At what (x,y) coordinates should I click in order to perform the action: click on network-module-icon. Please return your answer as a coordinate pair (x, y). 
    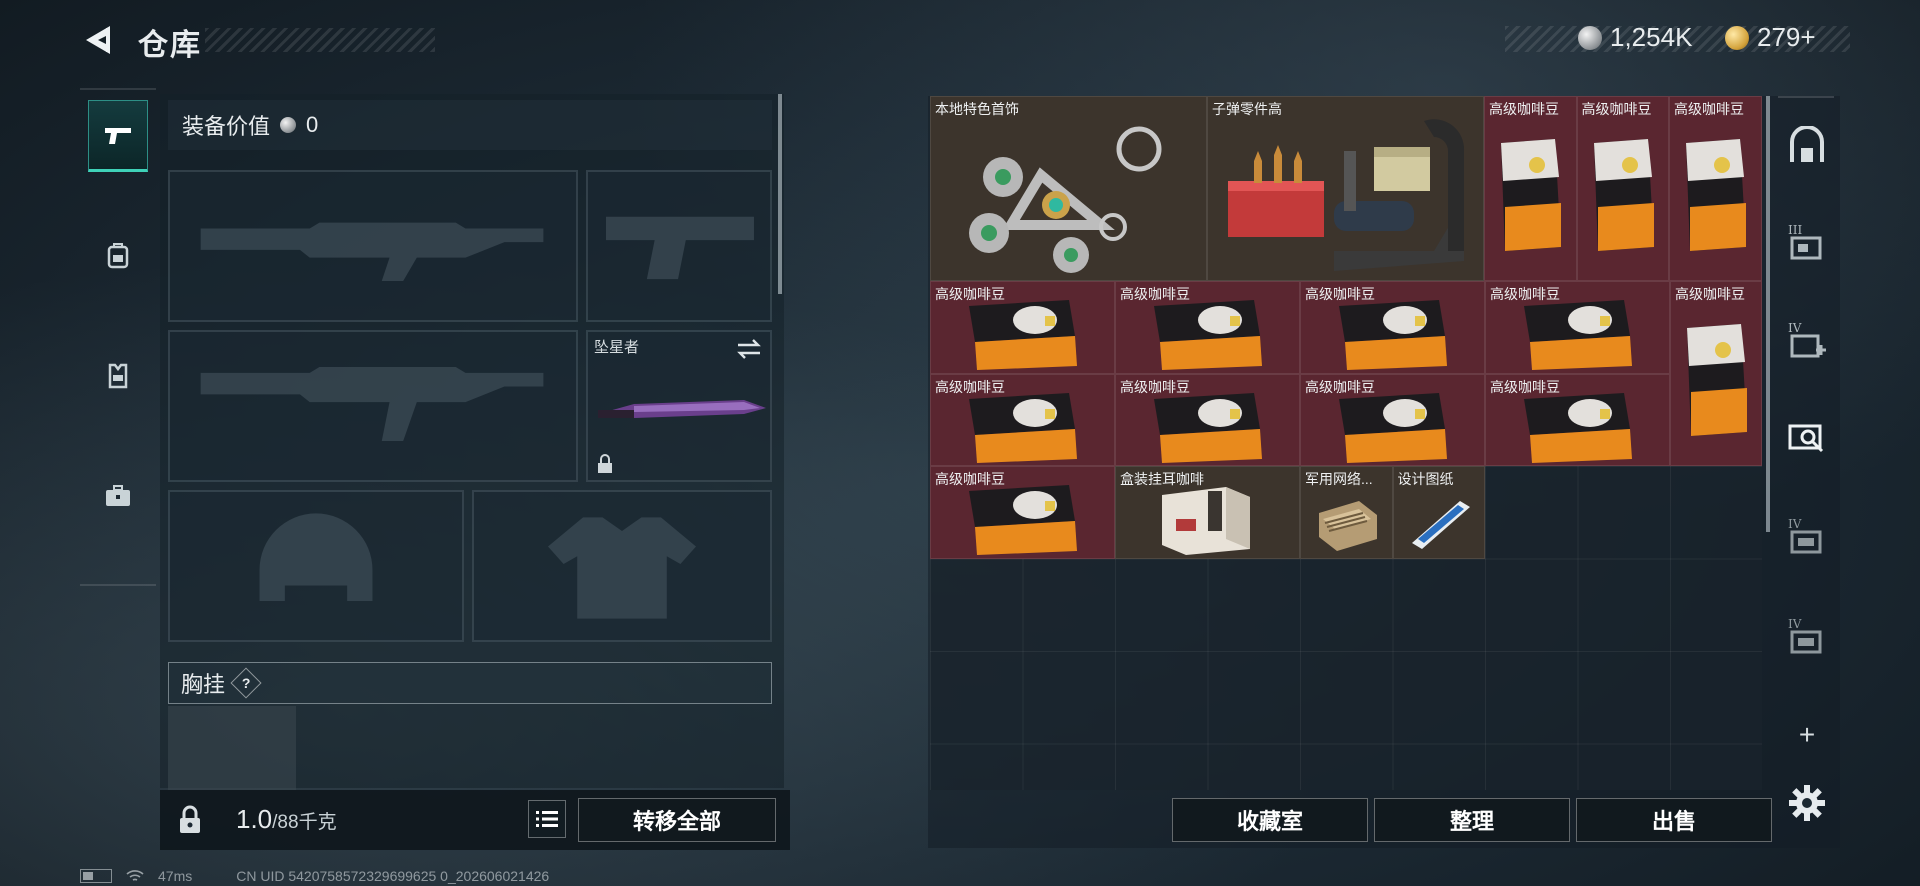
    Looking at the image, I should click on (1348, 526).